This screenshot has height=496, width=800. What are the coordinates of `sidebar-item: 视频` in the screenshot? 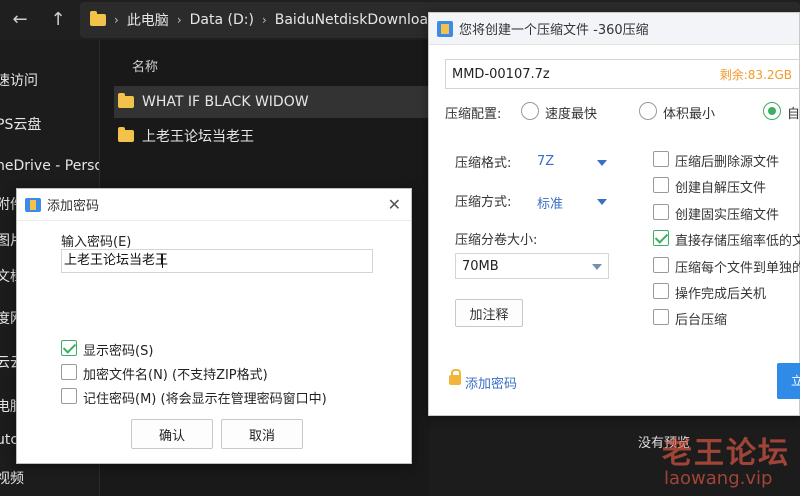 It's located at (12, 478).